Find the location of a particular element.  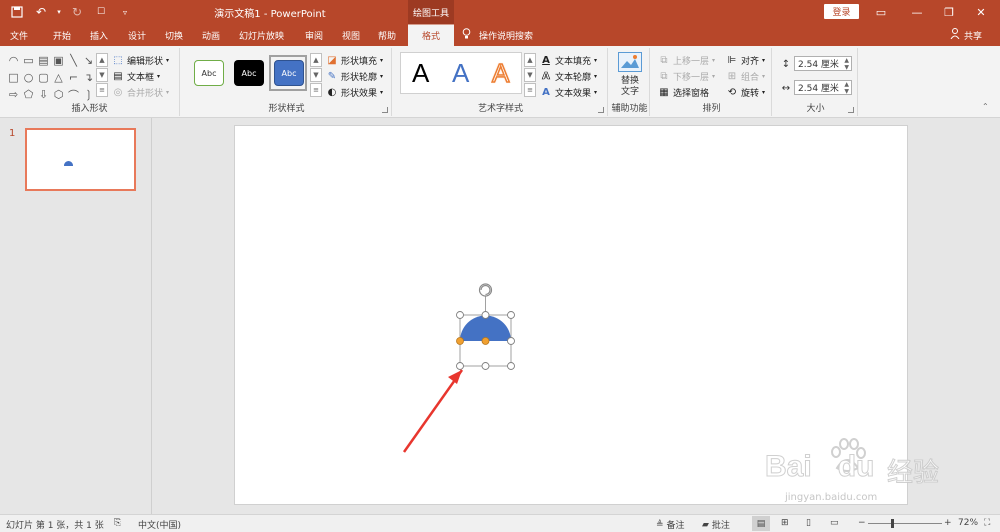

drawing-tools-context-title: 绘图工具 is located at coordinates (431, 12).